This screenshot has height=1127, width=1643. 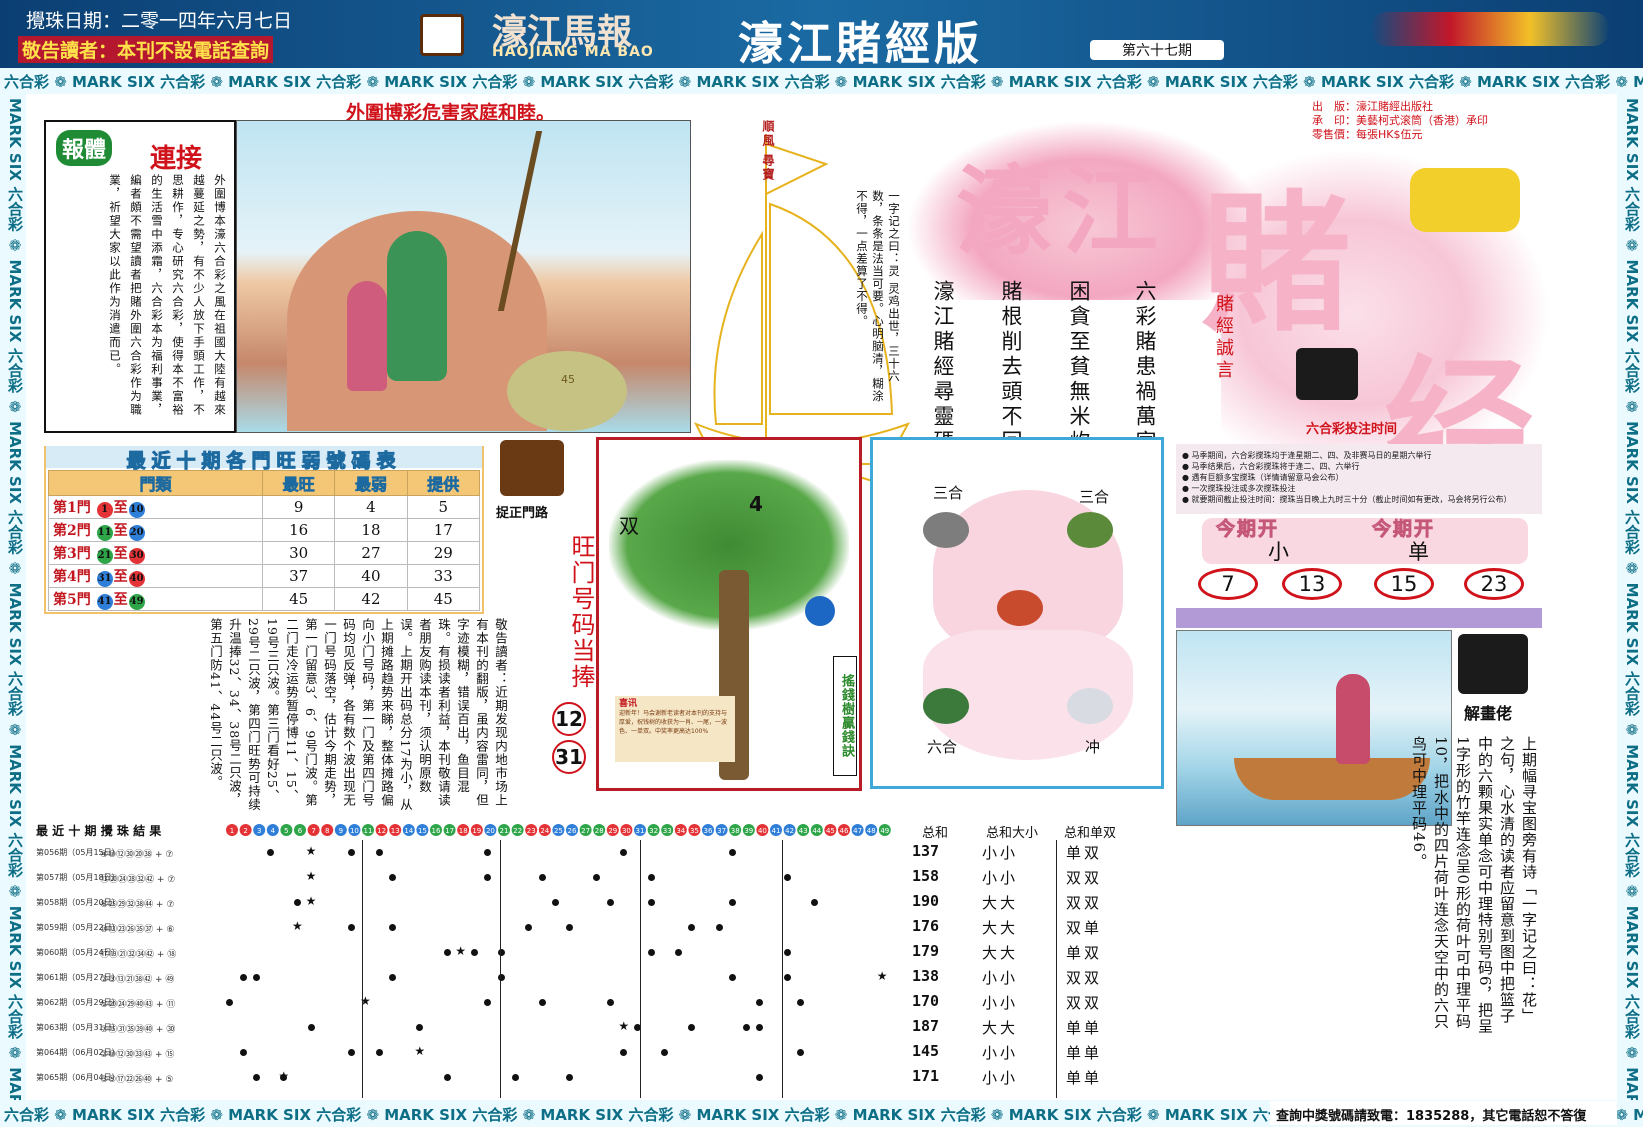 I want to click on result-numbers: ①⑳㉔㉙㊵㊸ + ⑪, so click(x=138, y=1005).